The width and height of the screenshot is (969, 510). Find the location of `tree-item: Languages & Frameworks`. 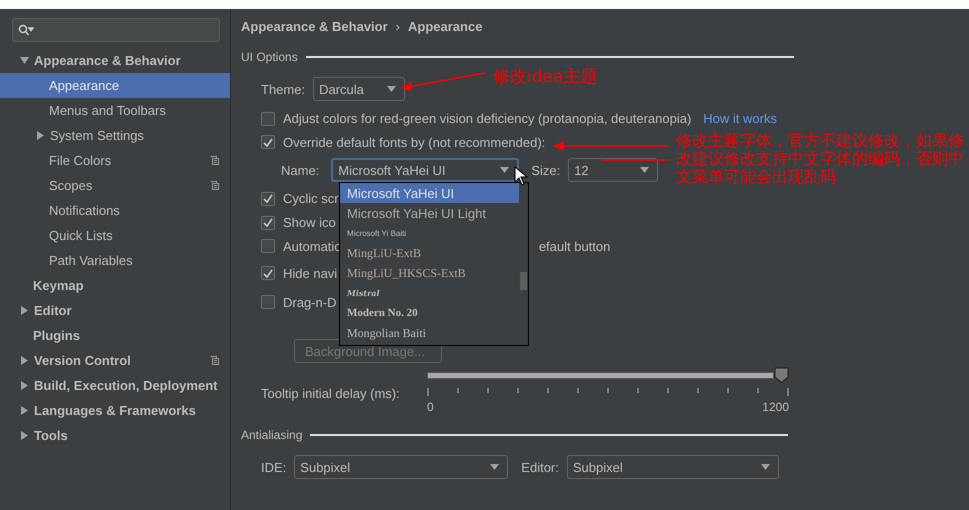

tree-item: Languages & Frameworks is located at coordinates (115, 410).